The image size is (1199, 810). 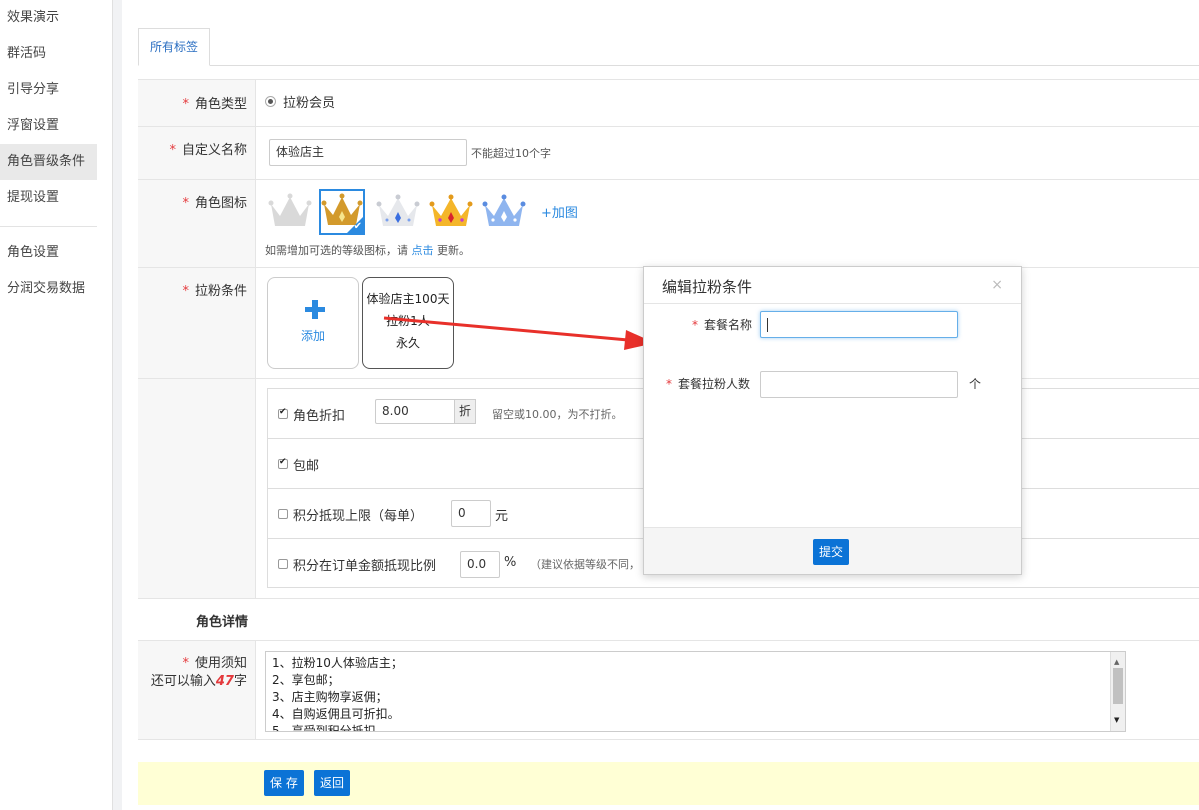 What do you see at coordinates (668, 152) in the screenshot?
I see `row-custom-name: * 自定义名称 体验店主 不能超过10个字` at bounding box center [668, 152].